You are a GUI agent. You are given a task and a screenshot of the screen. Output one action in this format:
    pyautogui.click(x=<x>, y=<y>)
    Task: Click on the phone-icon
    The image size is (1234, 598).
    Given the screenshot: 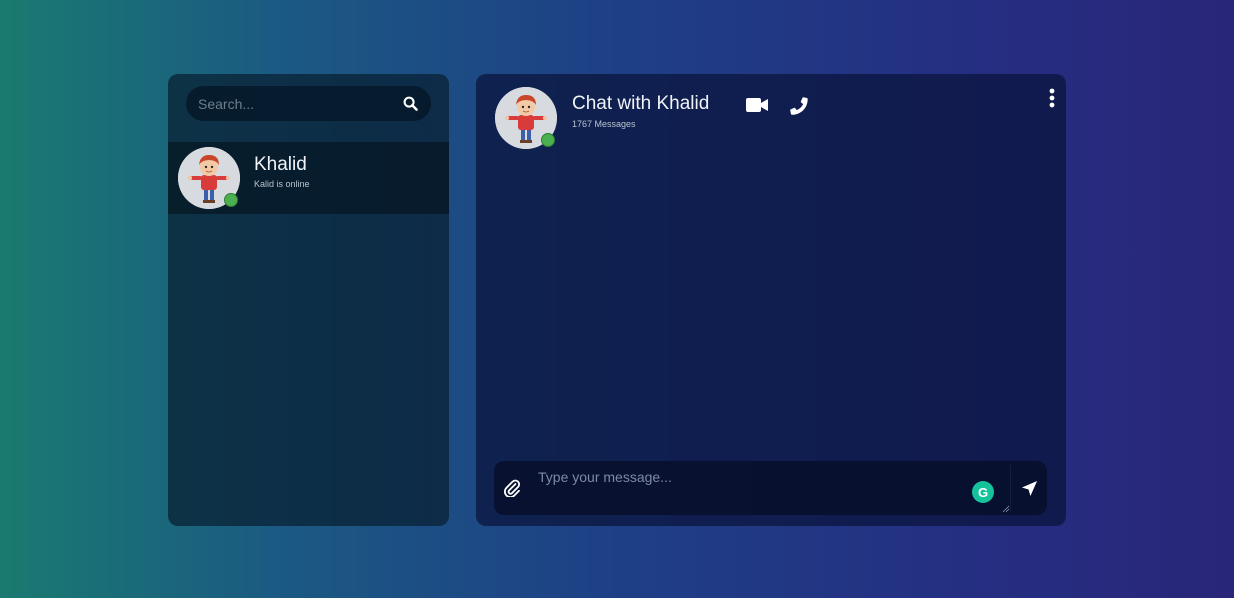 What is the action you would take?
    pyautogui.click(x=798, y=105)
    